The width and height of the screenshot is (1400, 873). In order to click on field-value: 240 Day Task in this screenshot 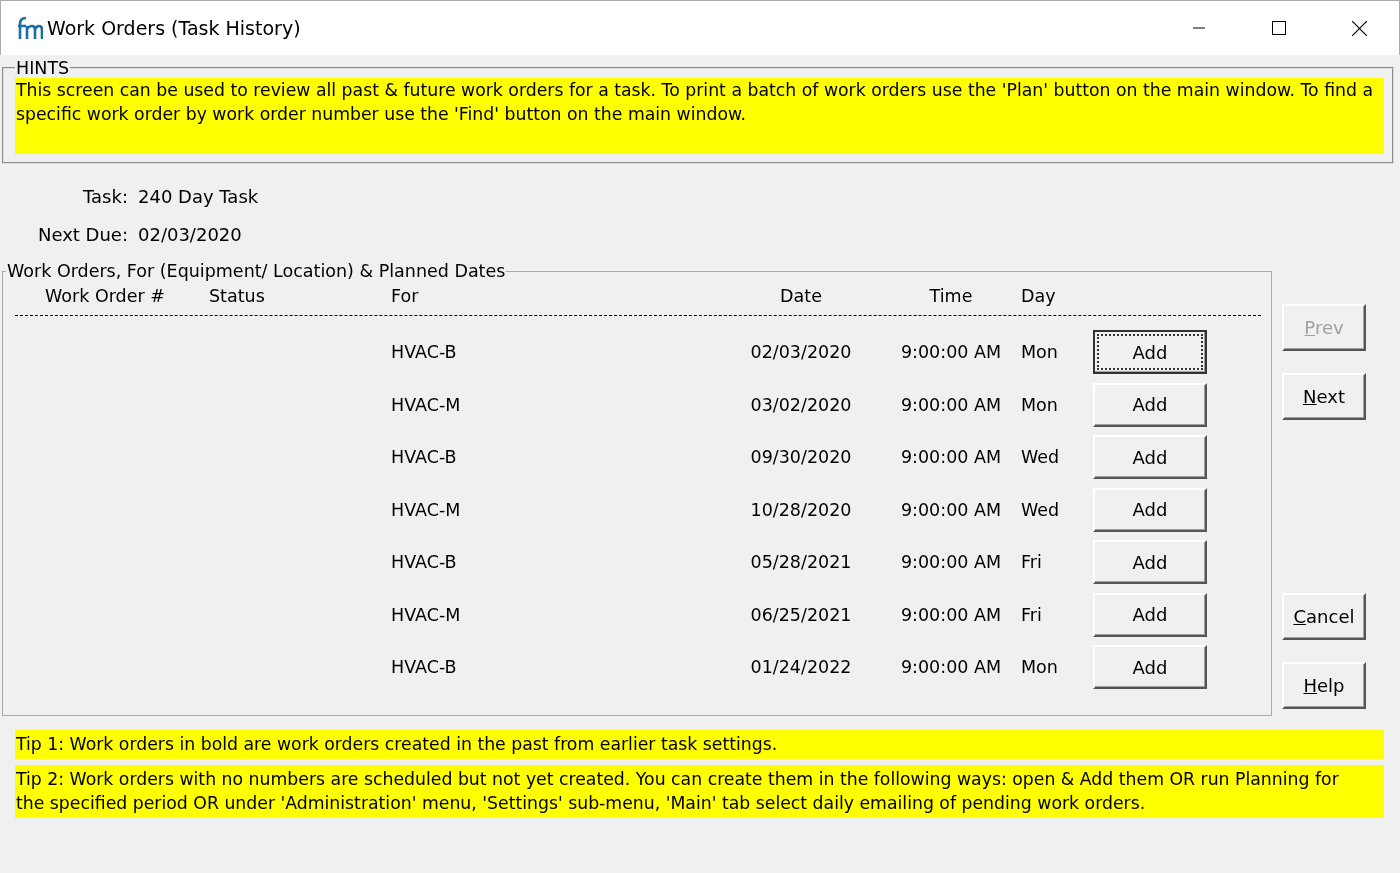, I will do `click(199, 196)`.